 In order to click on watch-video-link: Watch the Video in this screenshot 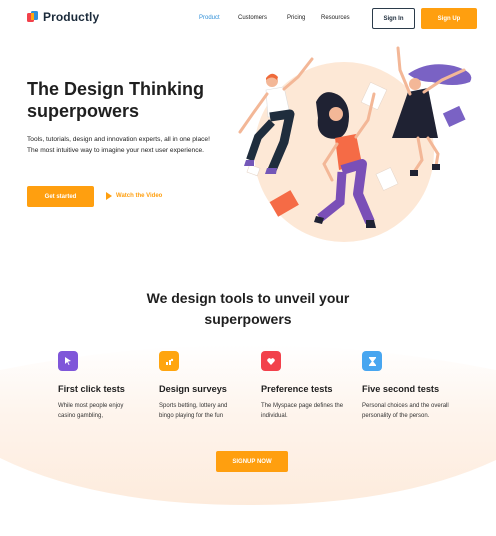, I will do `click(134, 196)`.